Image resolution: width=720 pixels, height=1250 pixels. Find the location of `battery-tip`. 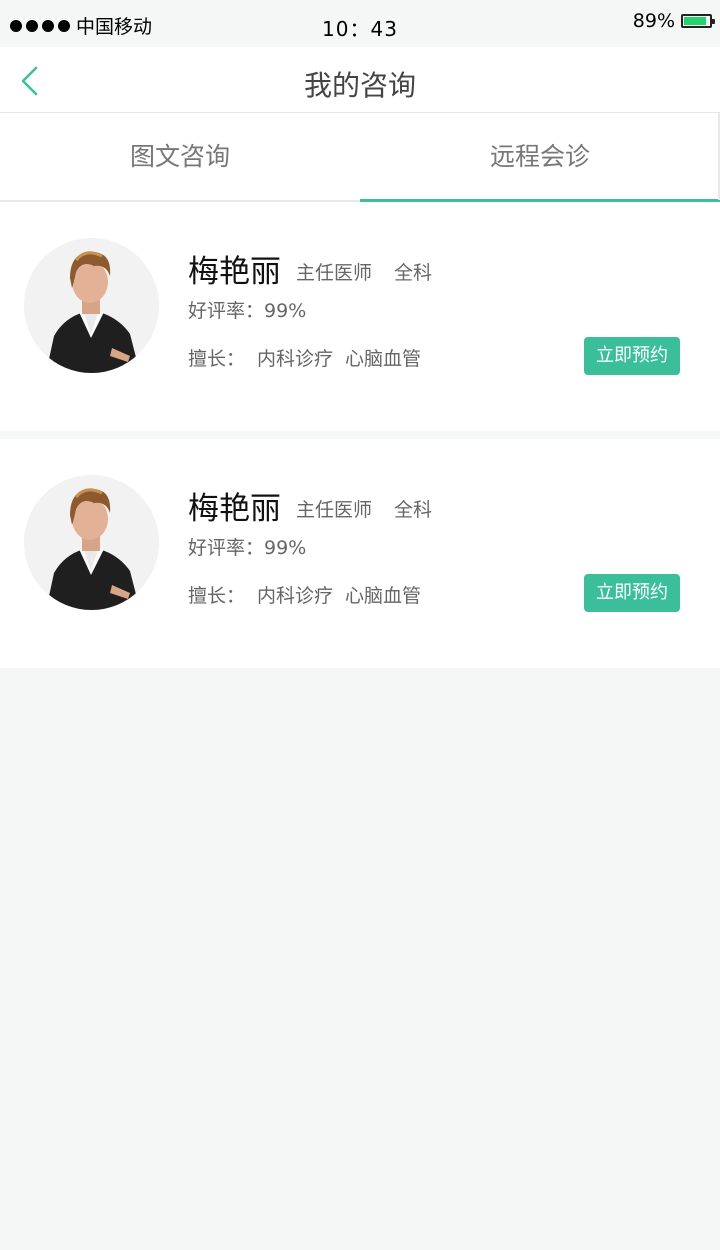

battery-tip is located at coordinates (713, 21).